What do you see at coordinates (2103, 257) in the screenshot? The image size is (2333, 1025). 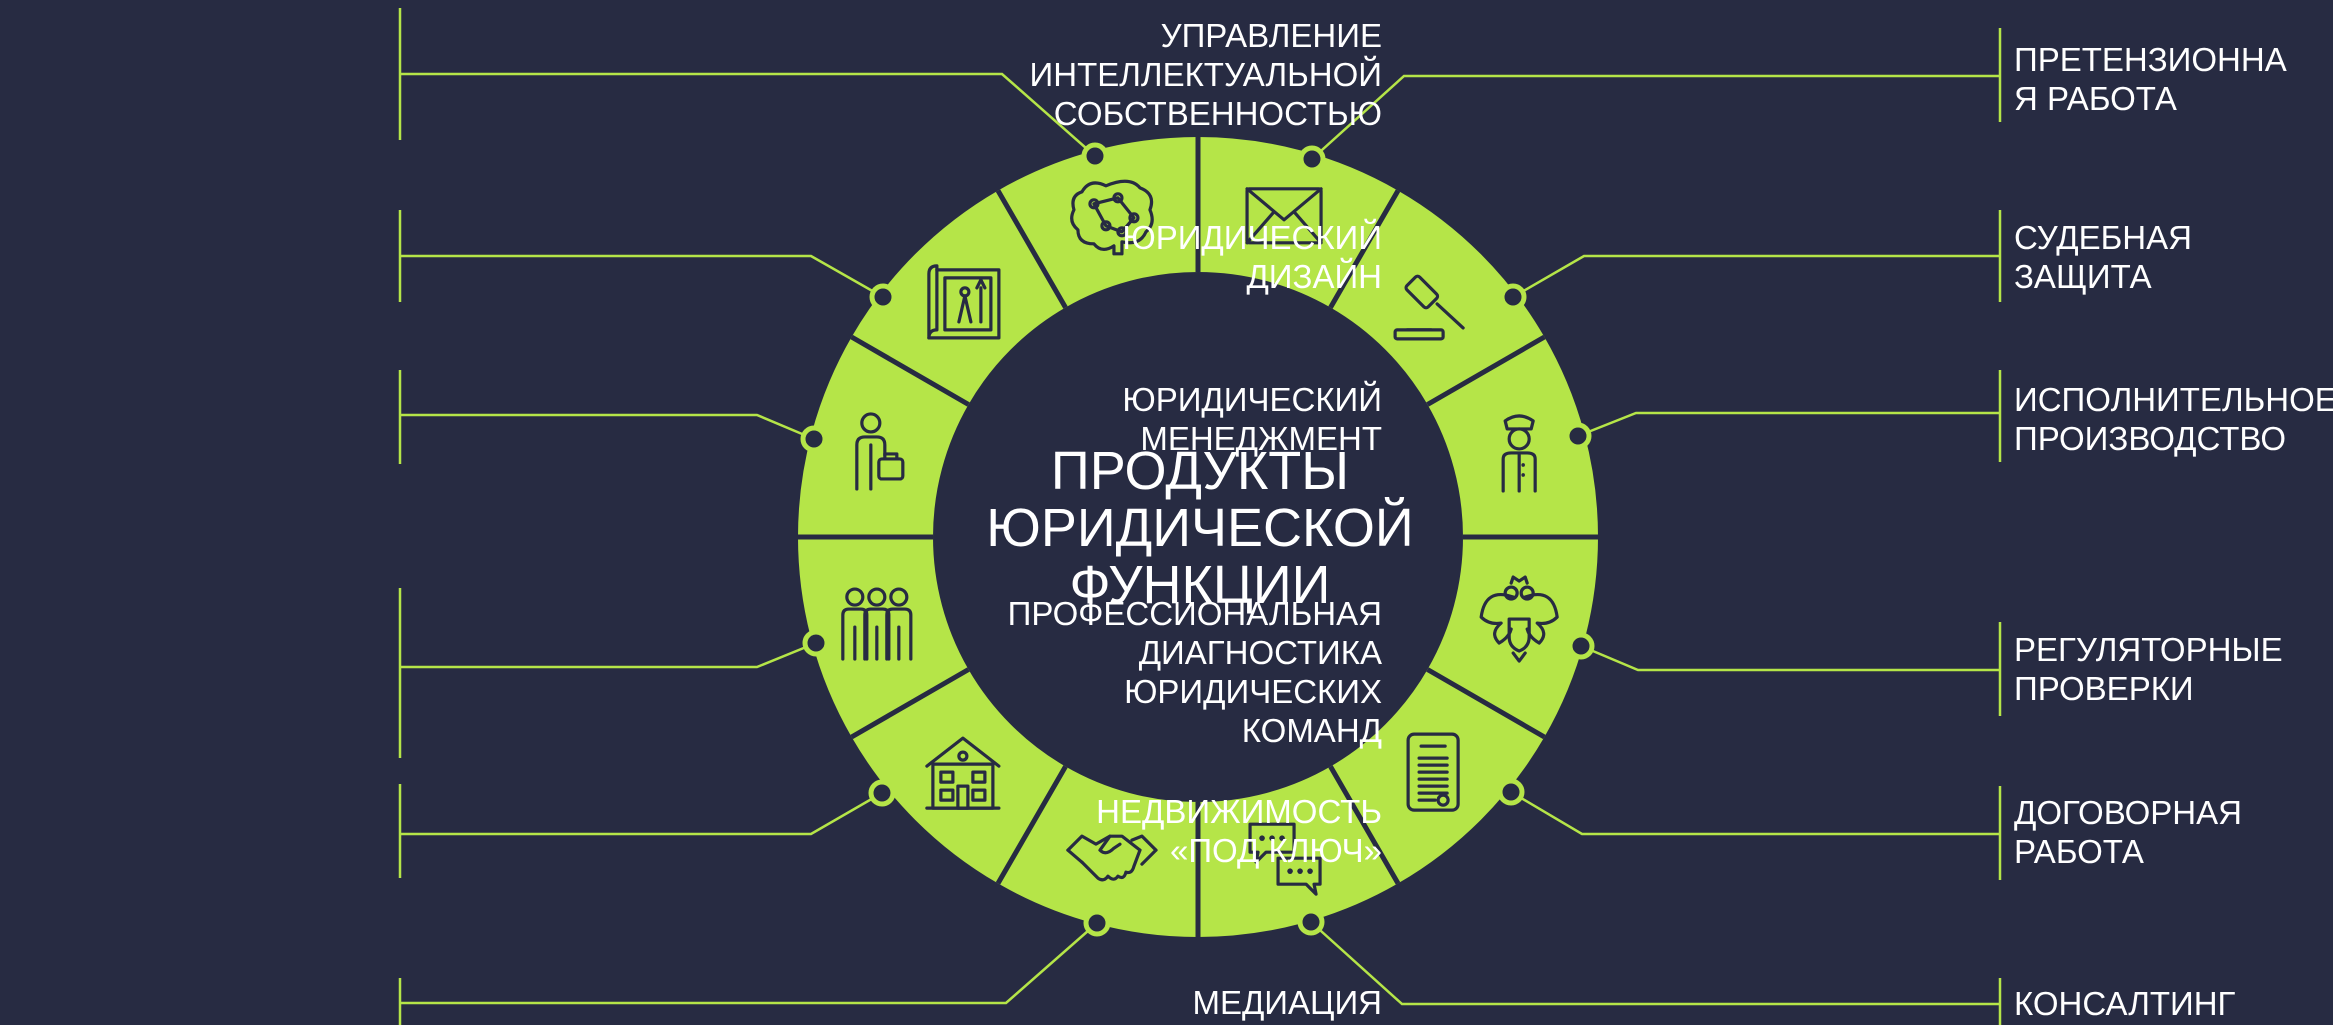 I see `segment-label-litigation: СУДЕБНАЯ ЗАЩИТА` at bounding box center [2103, 257].